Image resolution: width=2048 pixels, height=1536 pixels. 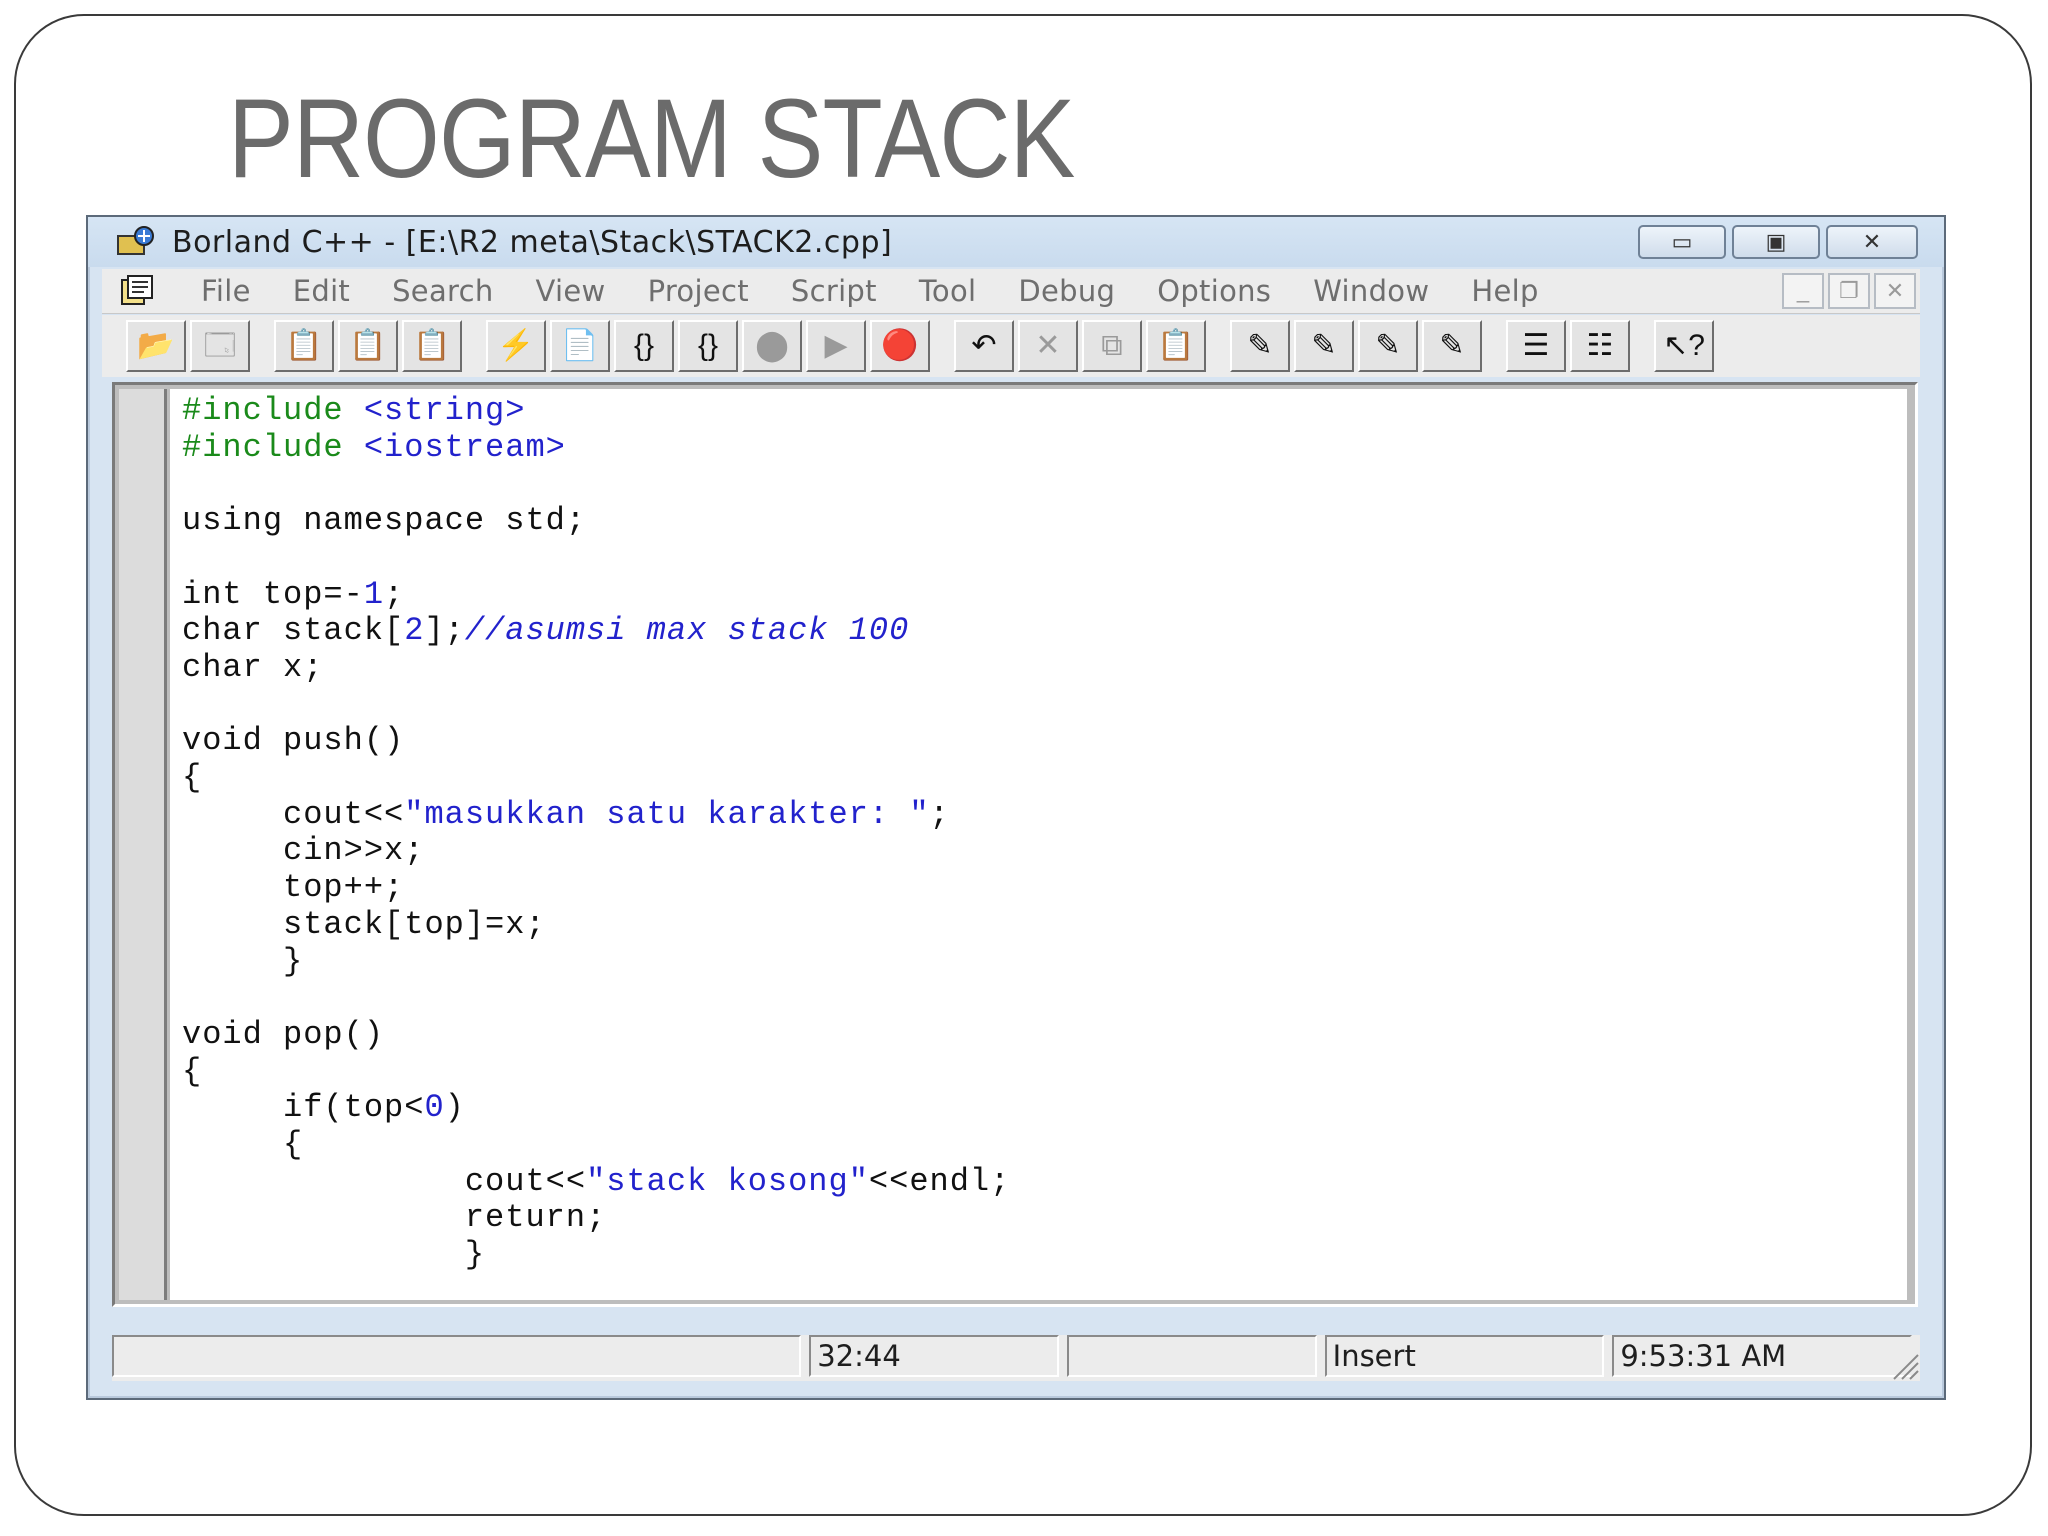 I want to click on code-token: char x;, so click(x=253, y=667).